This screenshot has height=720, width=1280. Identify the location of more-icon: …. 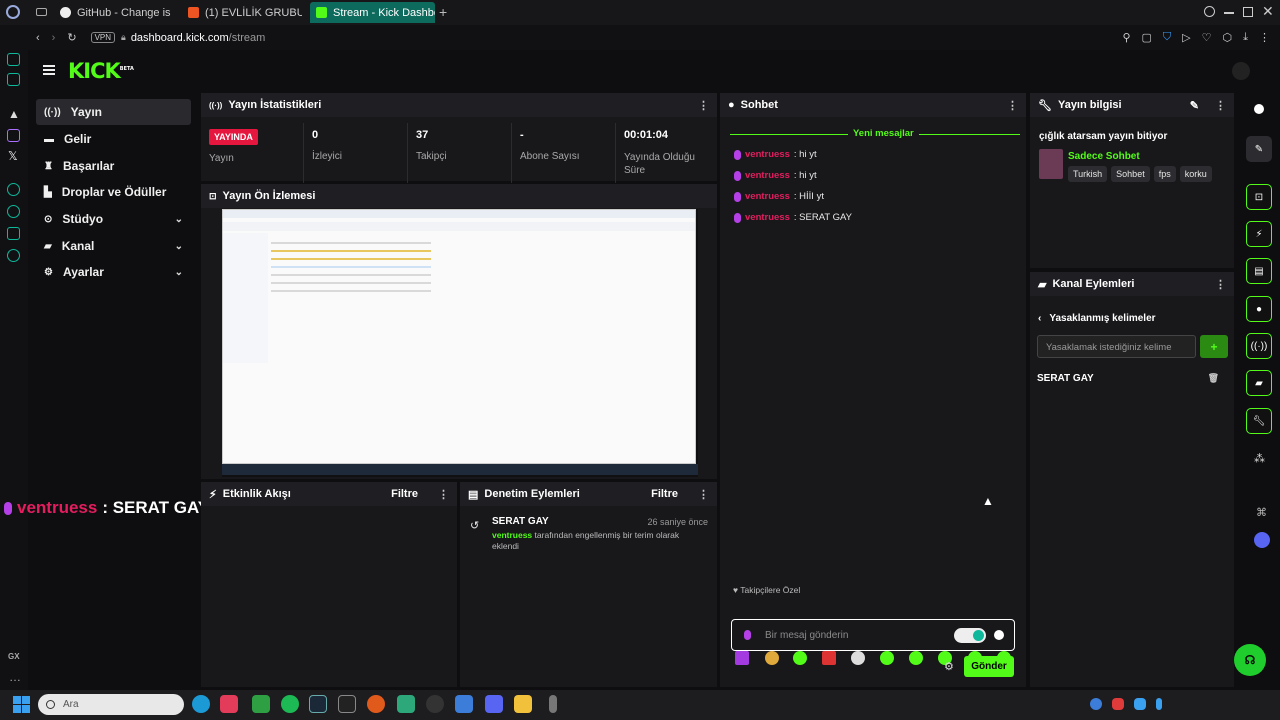
(15, 677).